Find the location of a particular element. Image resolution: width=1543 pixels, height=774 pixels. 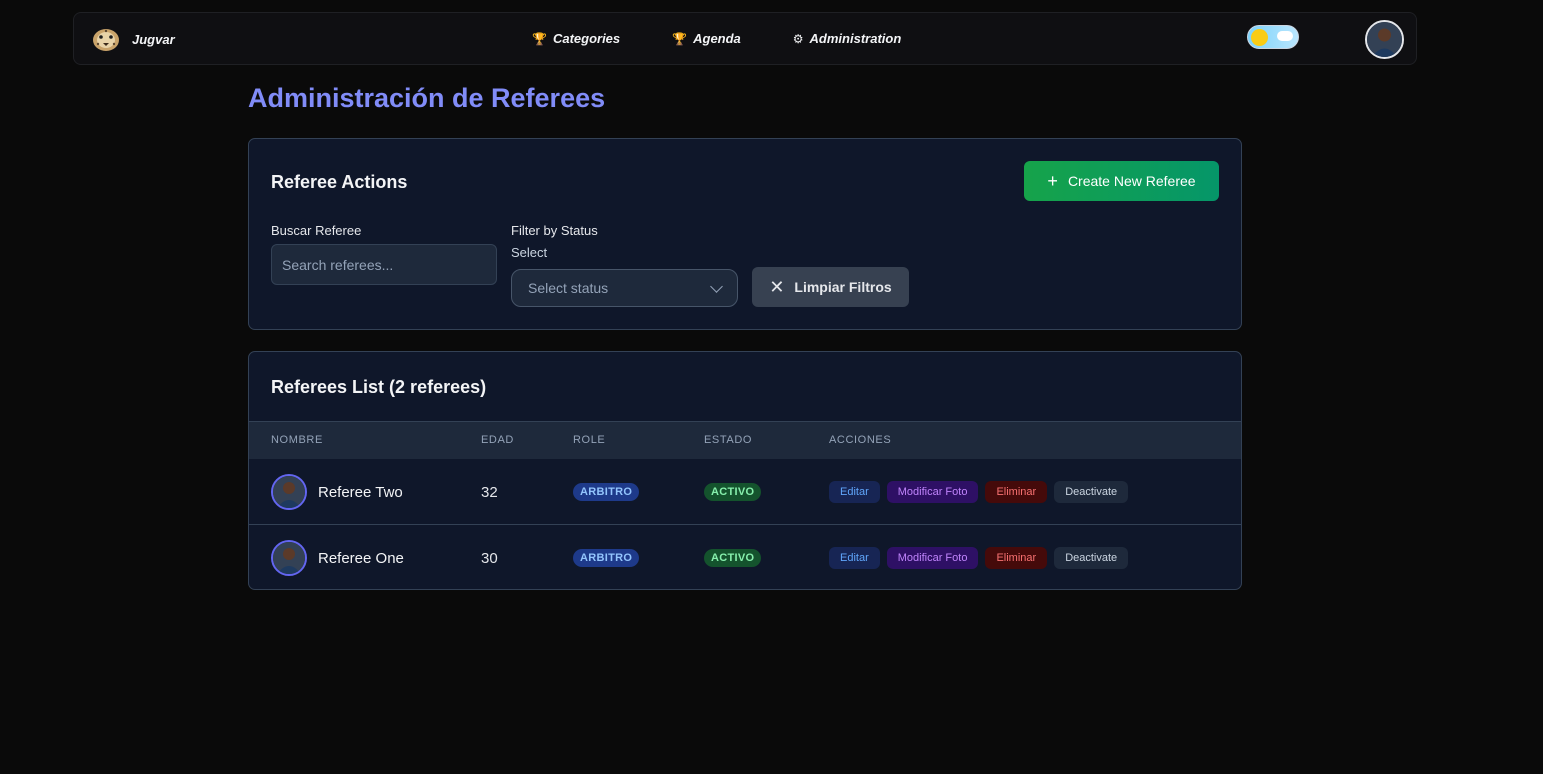

referee-age: 30 is located at coordinates (489, 558).